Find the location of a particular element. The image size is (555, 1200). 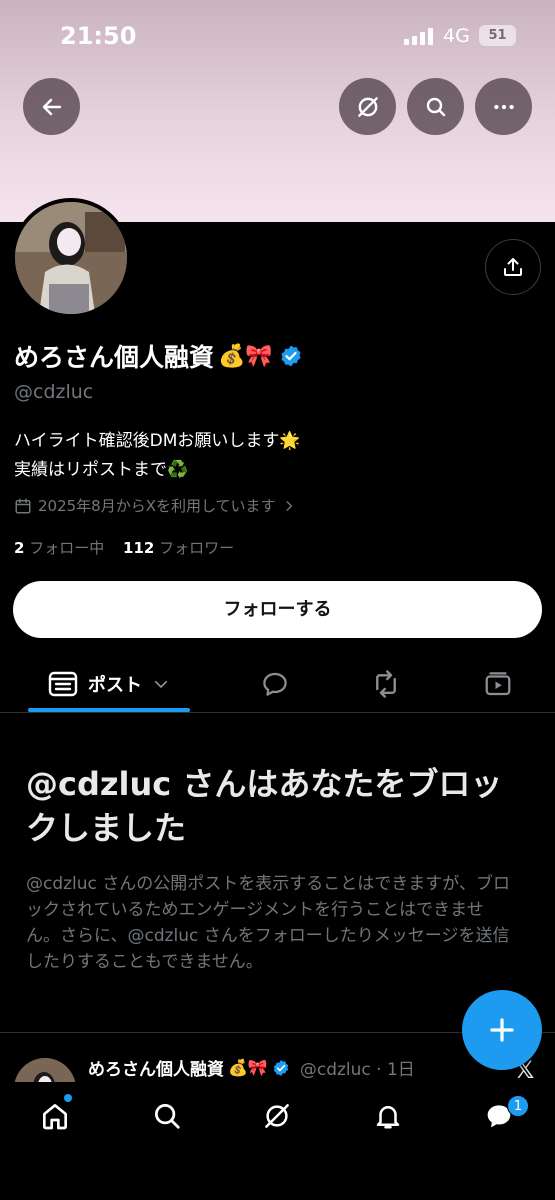

post-author-name: めろさん個人融資 is located at coordinates (156, 1067).